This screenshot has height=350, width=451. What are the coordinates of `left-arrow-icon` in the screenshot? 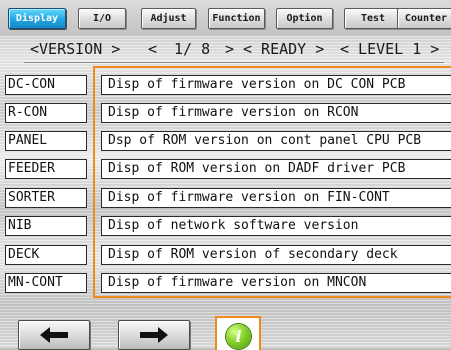 It's located at (54, 335).